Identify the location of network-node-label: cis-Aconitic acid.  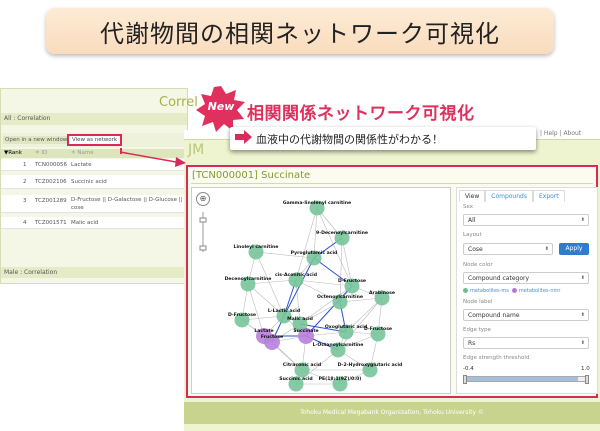
(296, 275).